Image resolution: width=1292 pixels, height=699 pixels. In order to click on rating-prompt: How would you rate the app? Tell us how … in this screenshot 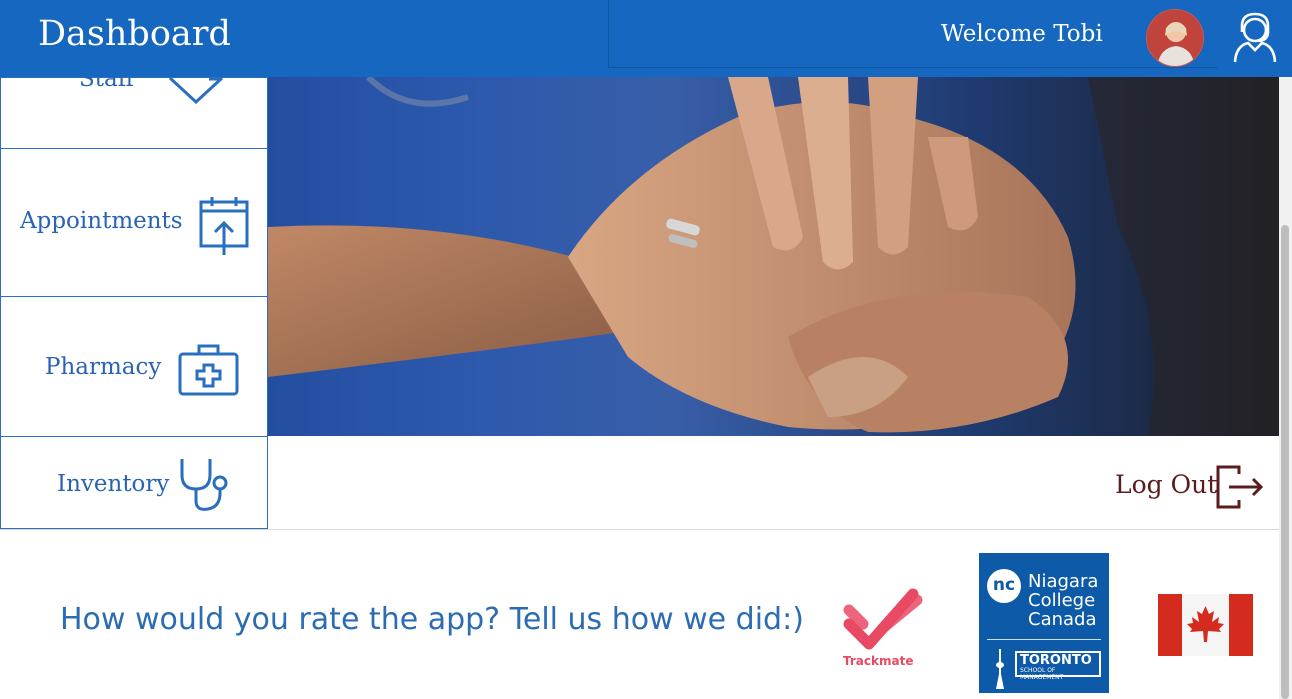, I will do `click(432, 619)`.